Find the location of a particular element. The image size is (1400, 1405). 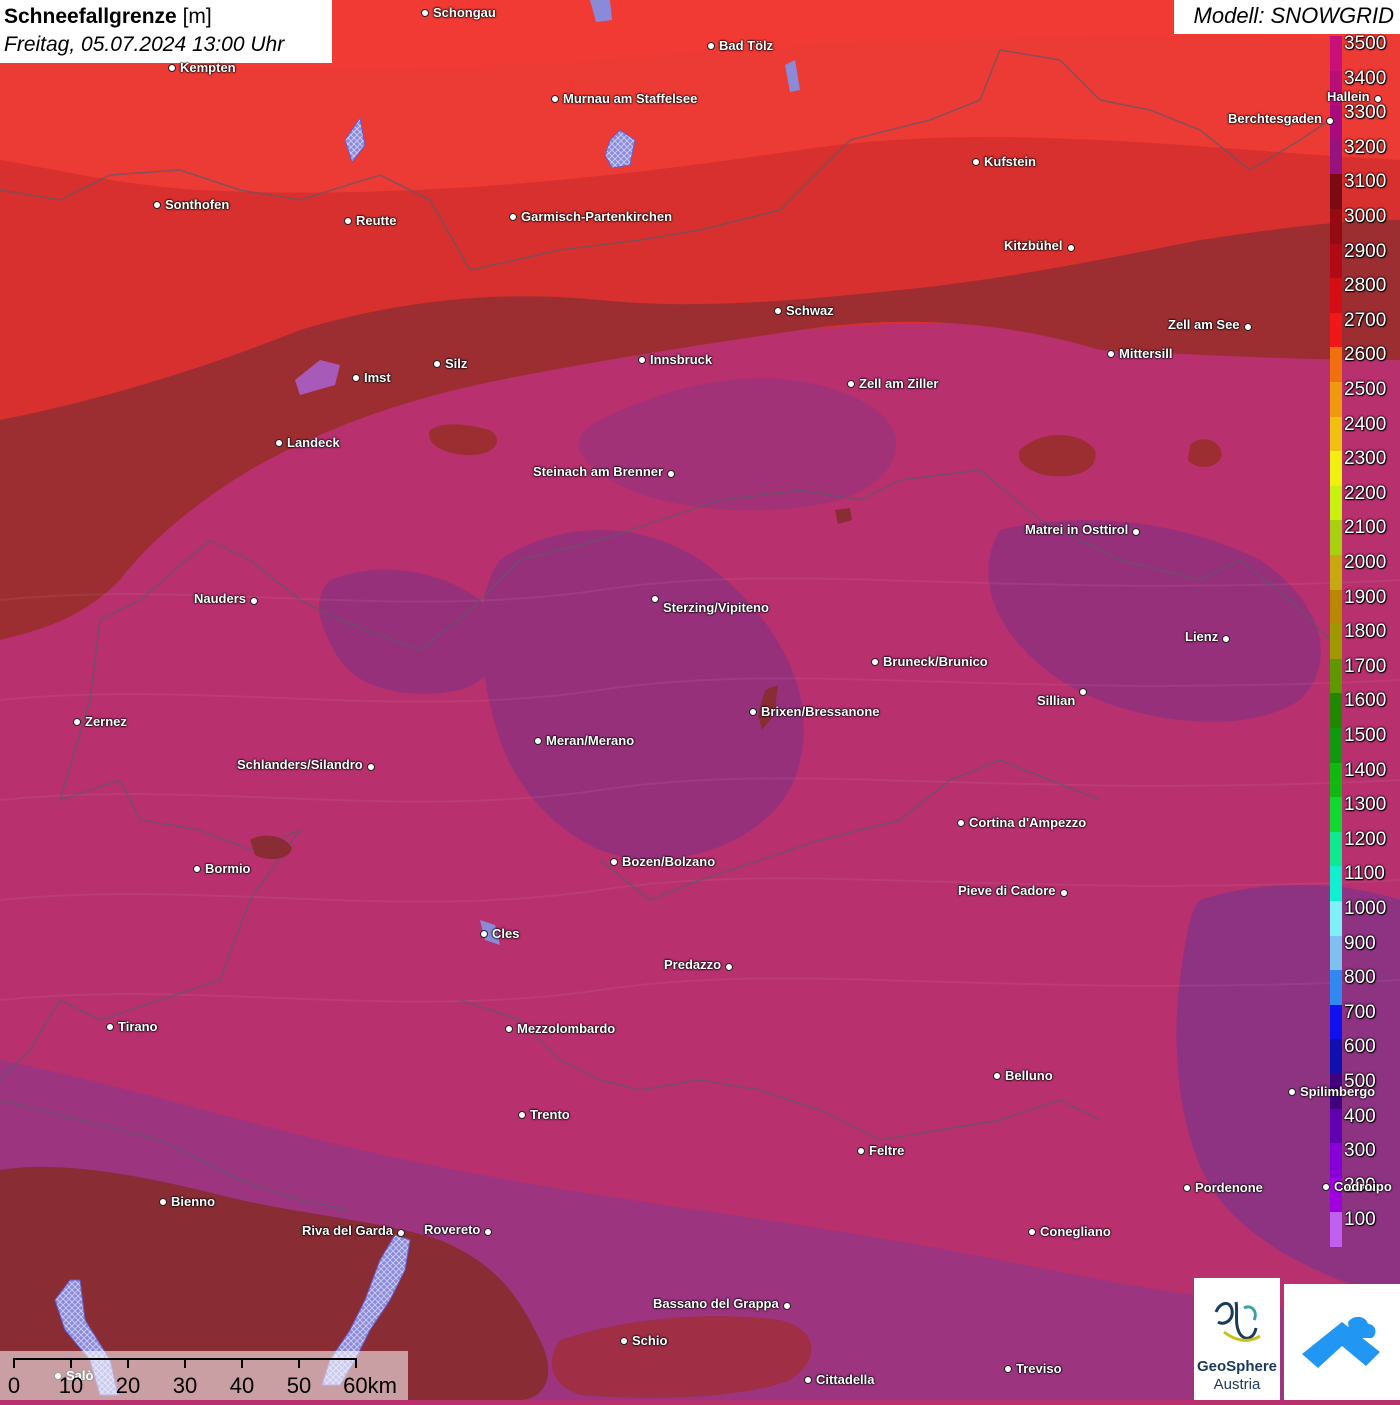

city-label: Pieve di Cadore is located at coordinates (1007, 890).